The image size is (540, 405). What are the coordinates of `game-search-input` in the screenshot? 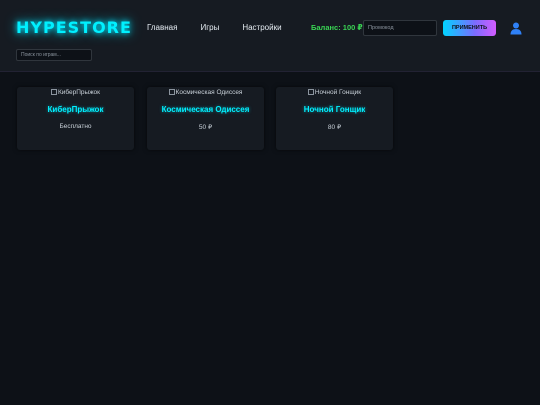 It's located at (54, 55).